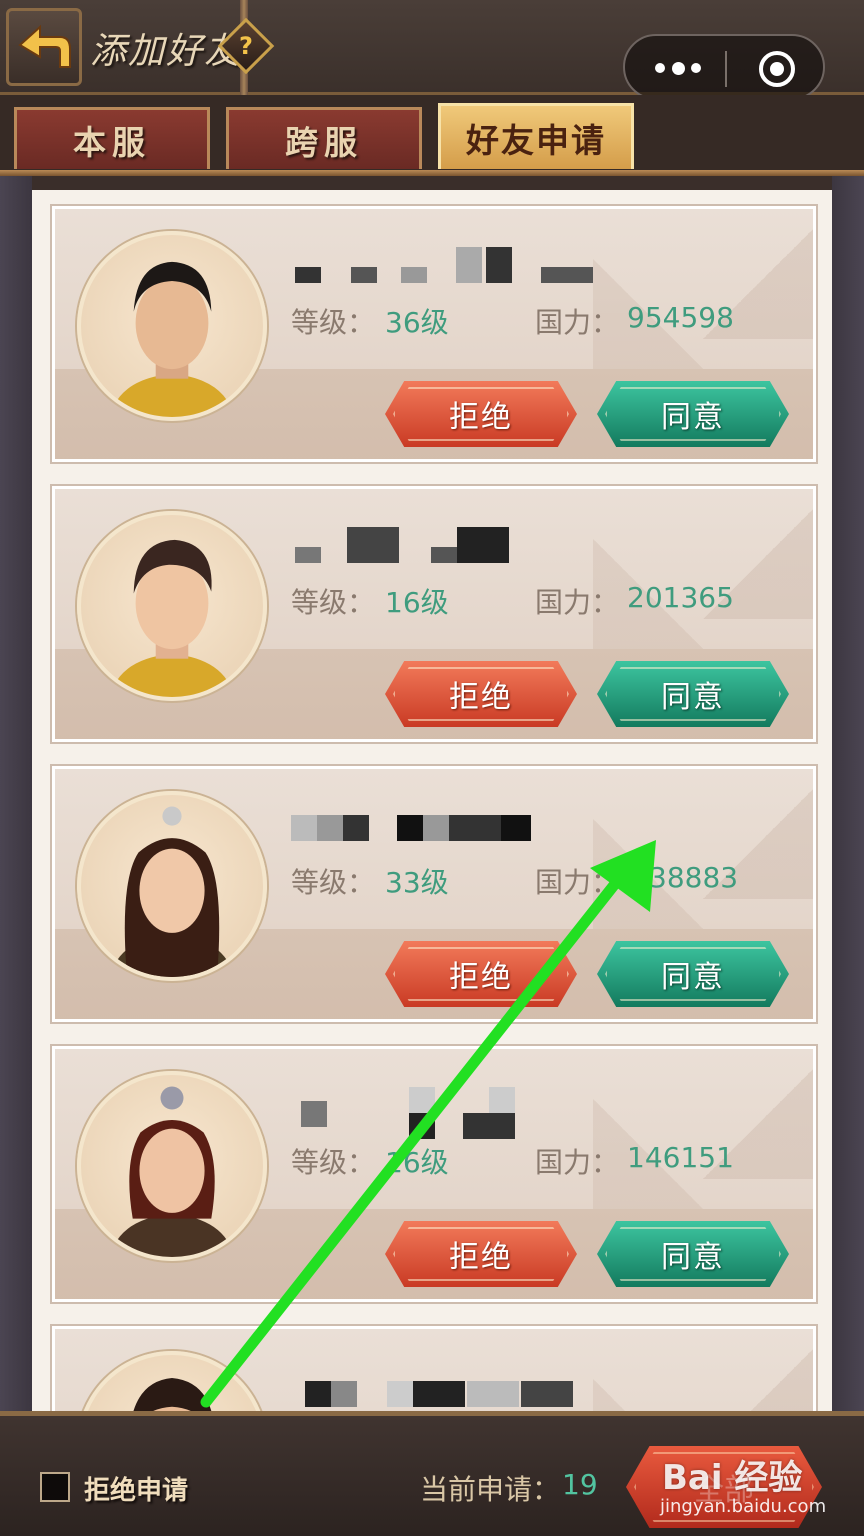  I want to click on tab-friend-requests: 好友申请, so click(536, 136).